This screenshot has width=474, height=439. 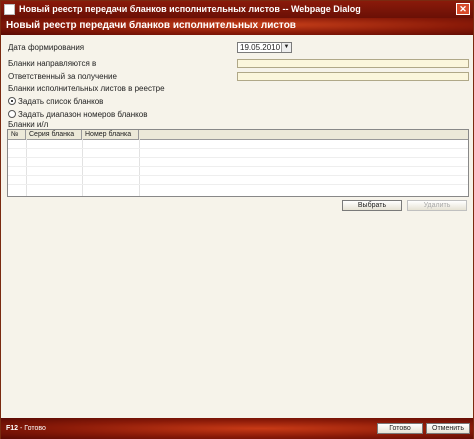 What do you see at coordinates (54, 134) in the screenshot?
I see `column-series: Серия бланка` at bounding box center [54, 134].